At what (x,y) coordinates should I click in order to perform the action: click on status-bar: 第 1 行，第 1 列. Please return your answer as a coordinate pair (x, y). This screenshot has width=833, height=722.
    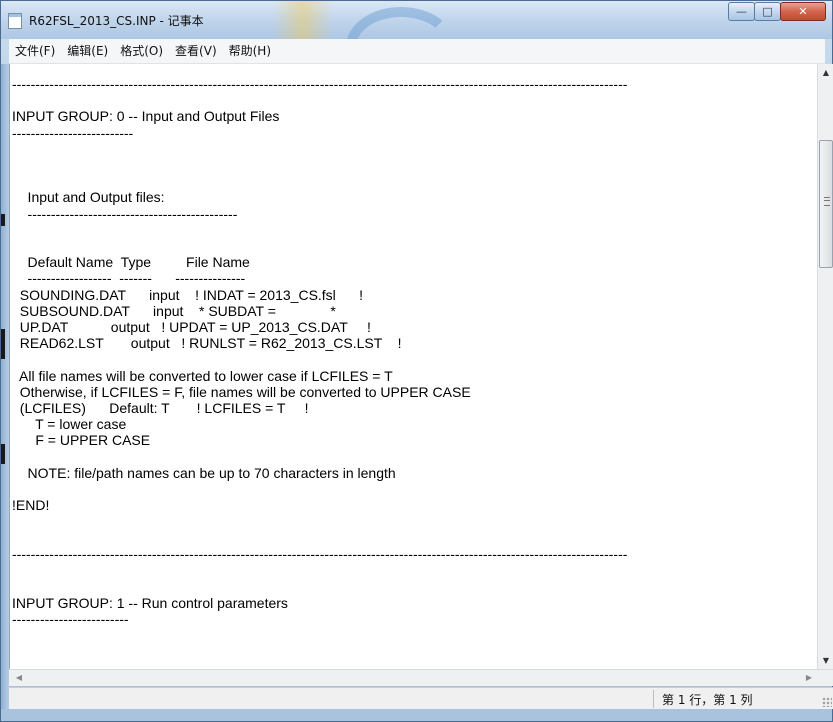
    Looking at the image, I should click on (421, 698).